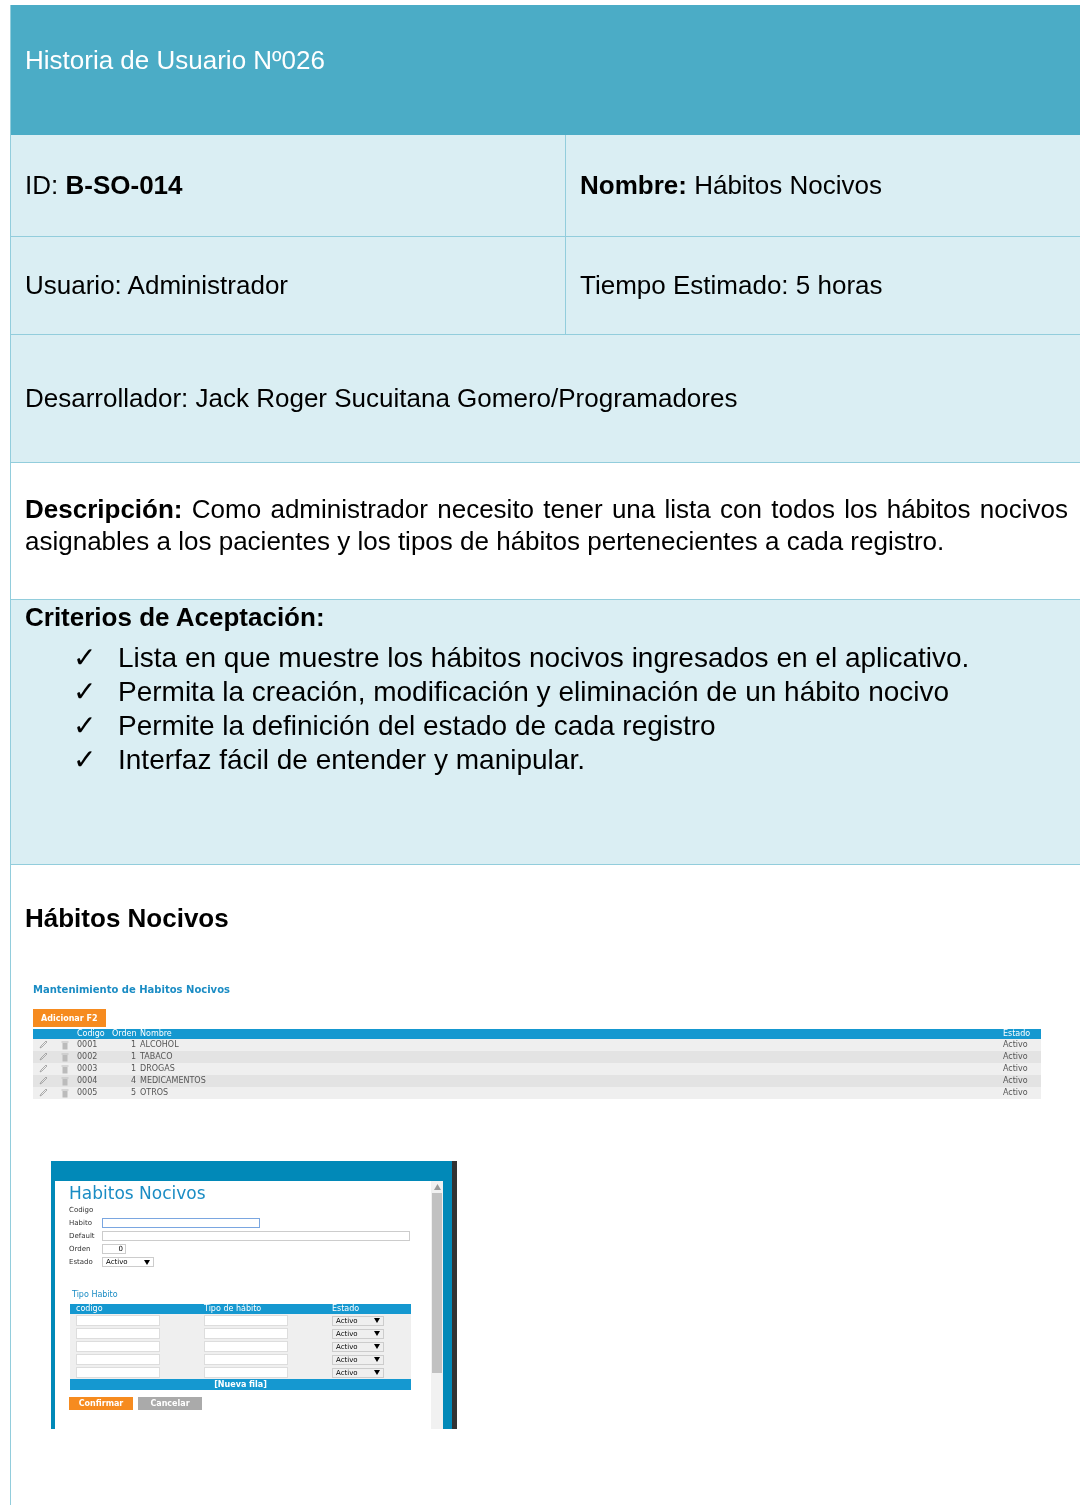  Describe the element at coordinates (175, 617) in the screenshot. I see `criteria-title: Criterios de Aceptación:` at that location.